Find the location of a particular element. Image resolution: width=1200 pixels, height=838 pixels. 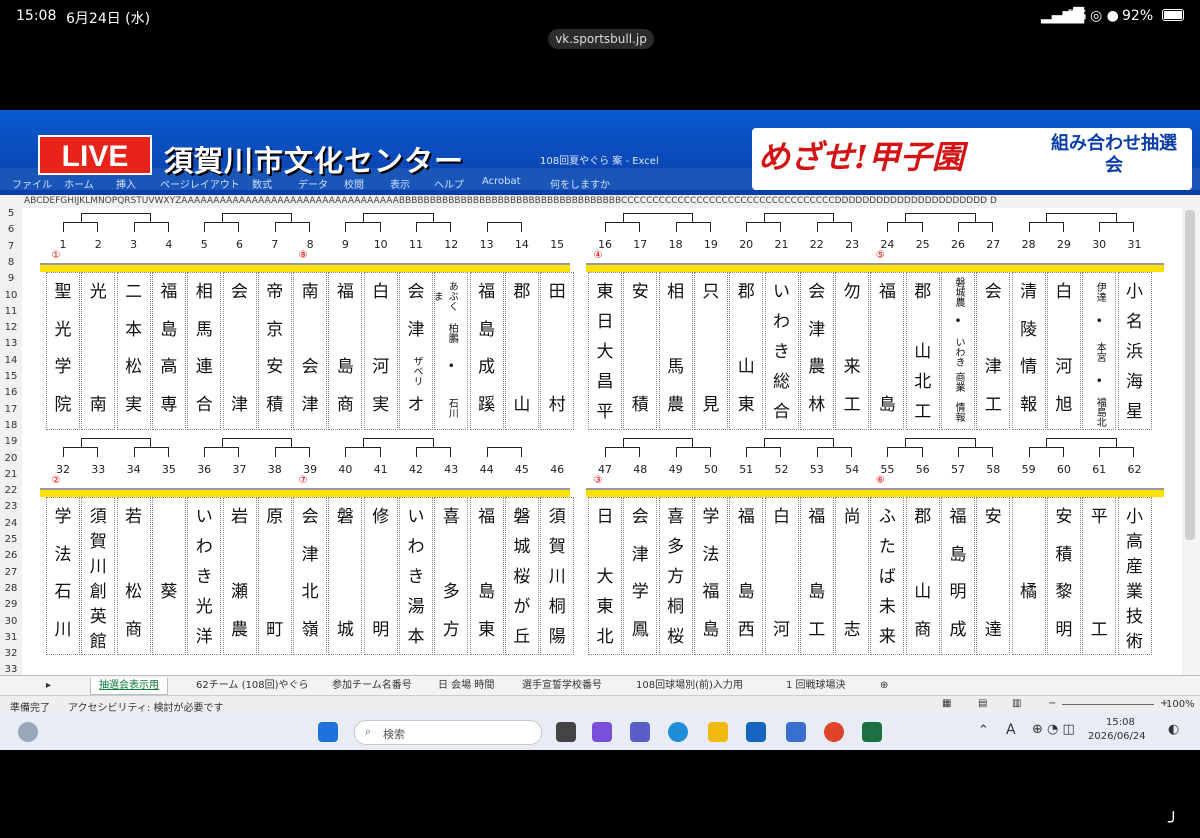

sheet-tab-active: 抽選会表示用 is located at coordinates (129, 686).